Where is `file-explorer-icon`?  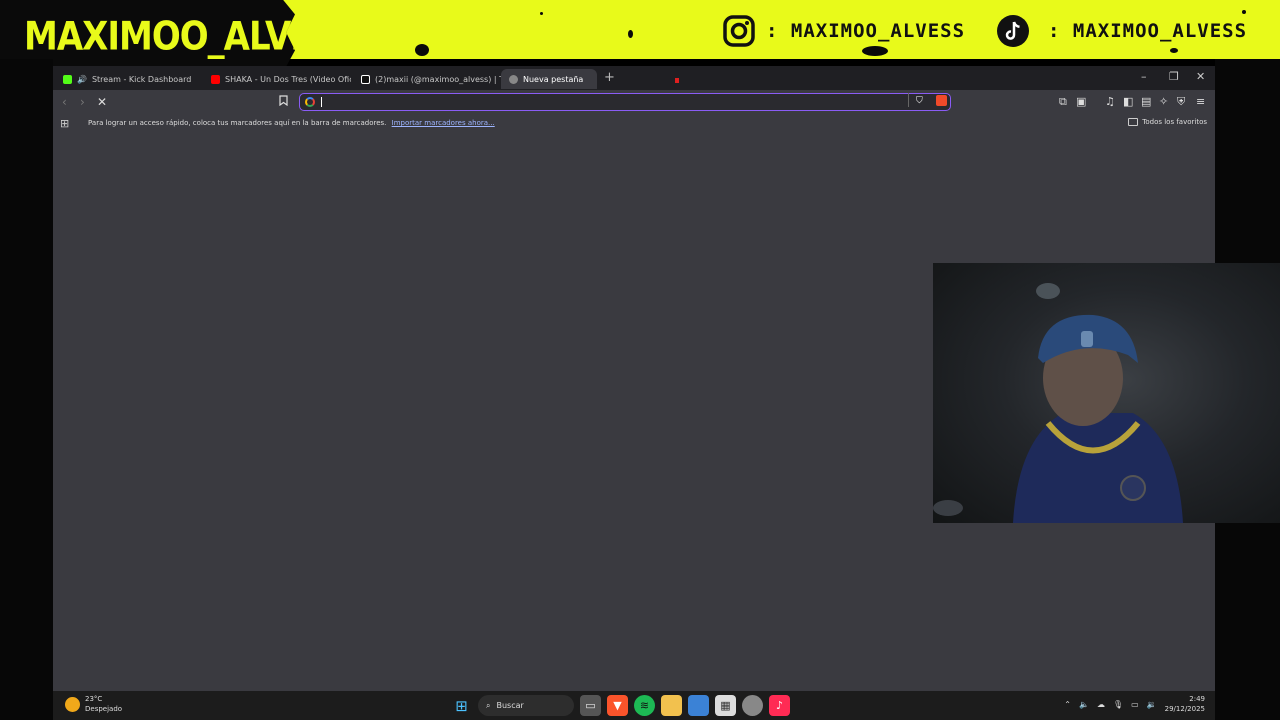 file-explorer-icon is located at coordinates (671, 705).